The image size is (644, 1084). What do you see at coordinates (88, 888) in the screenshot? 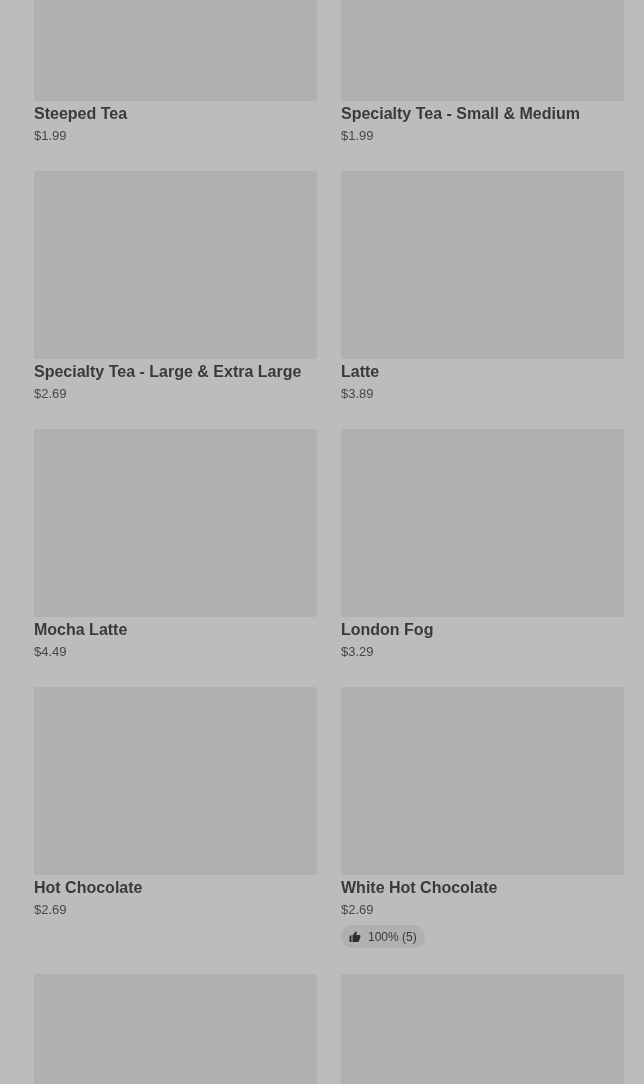
I see `product-name: Hot Chocolate` at bounding box center [88, 888].